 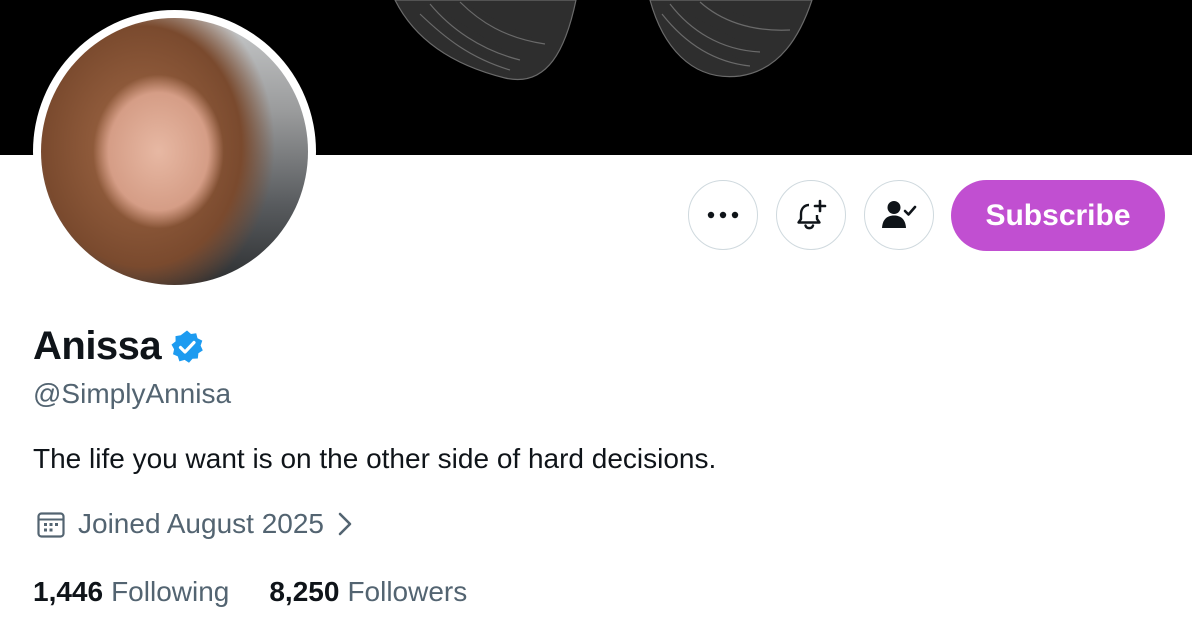 What do you see at coordinates (201, 523) in the screenshot?
I see `joined-label: Joined August 2025` at bounding box center [201, 523].